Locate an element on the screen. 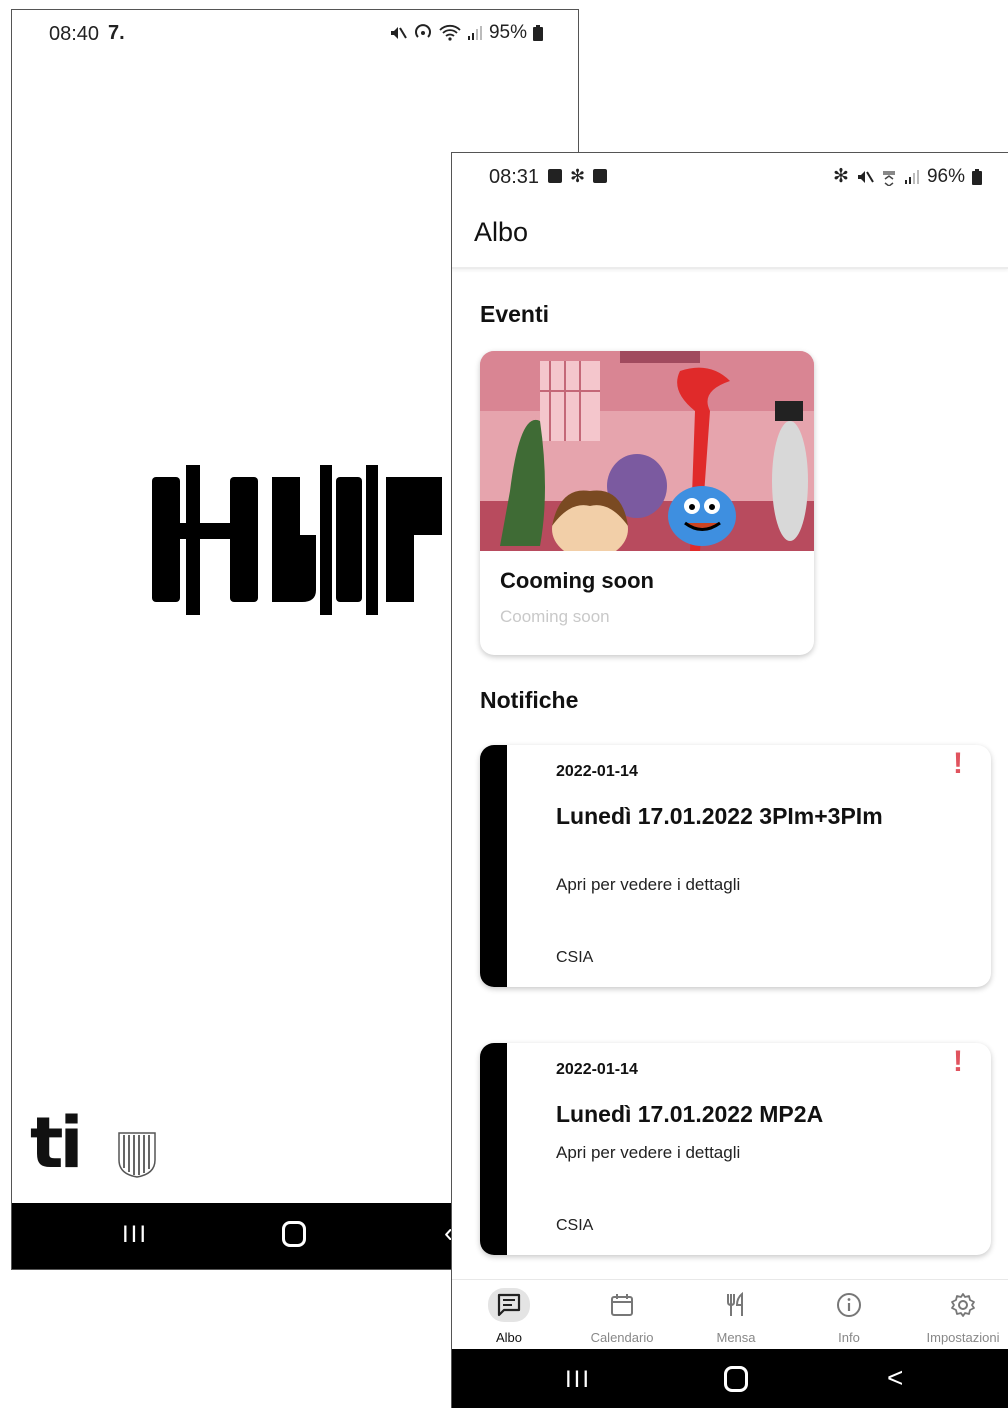 The image size is (1008, 1408). battery-percent: 95% is located at coordinates (507, 32).